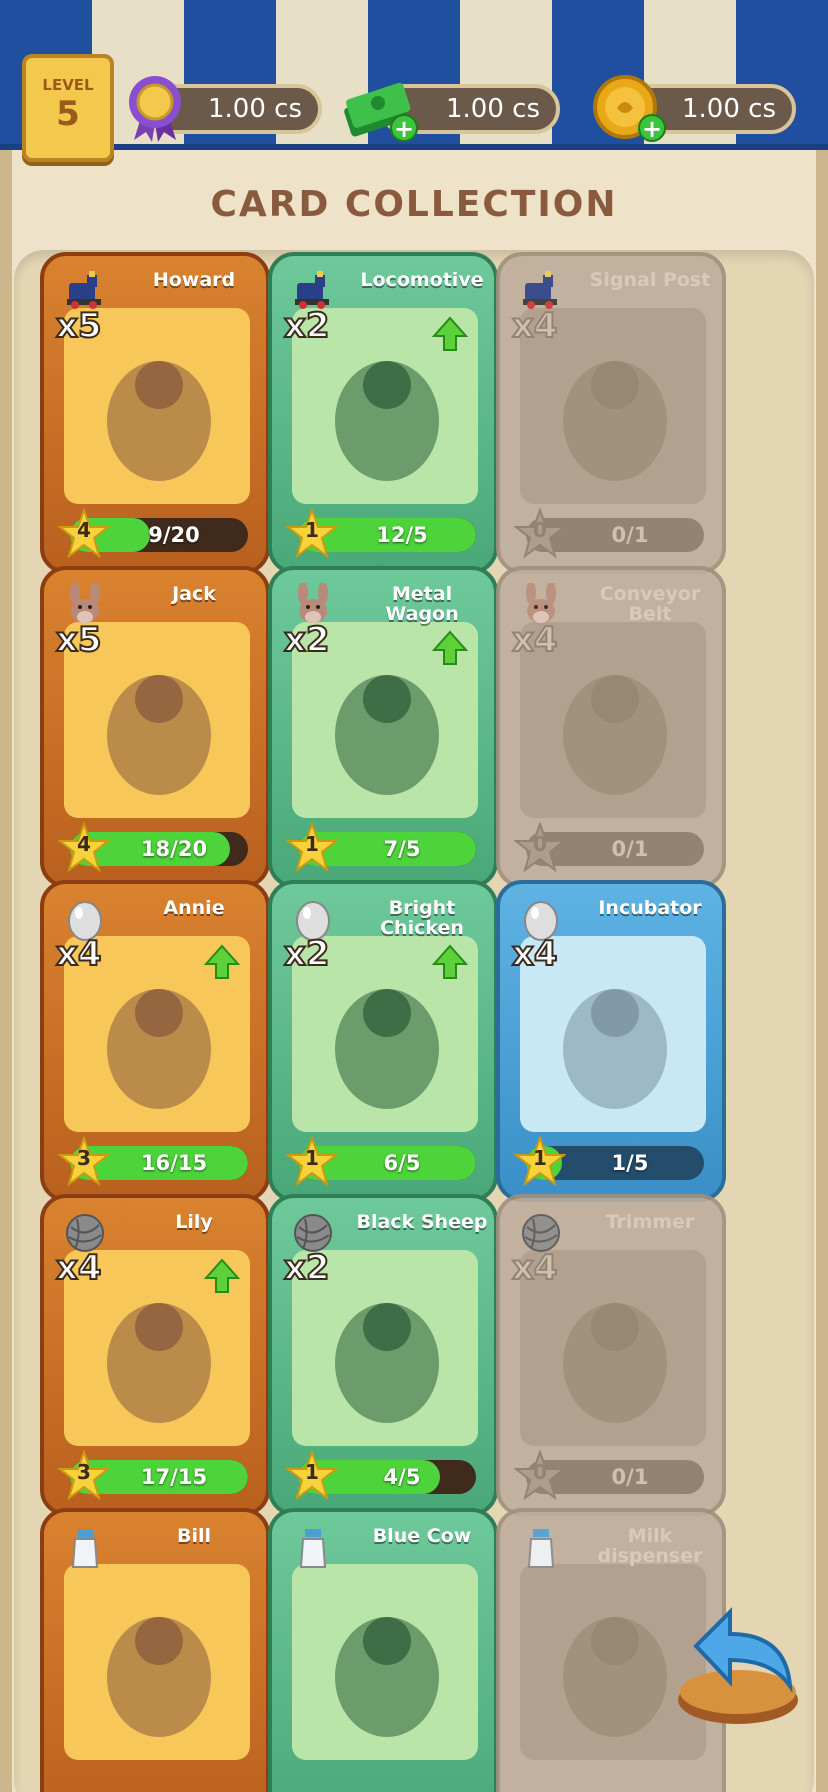 The image size is (828, 1792). I want to click on card-name: Jack, so click(194, 594).